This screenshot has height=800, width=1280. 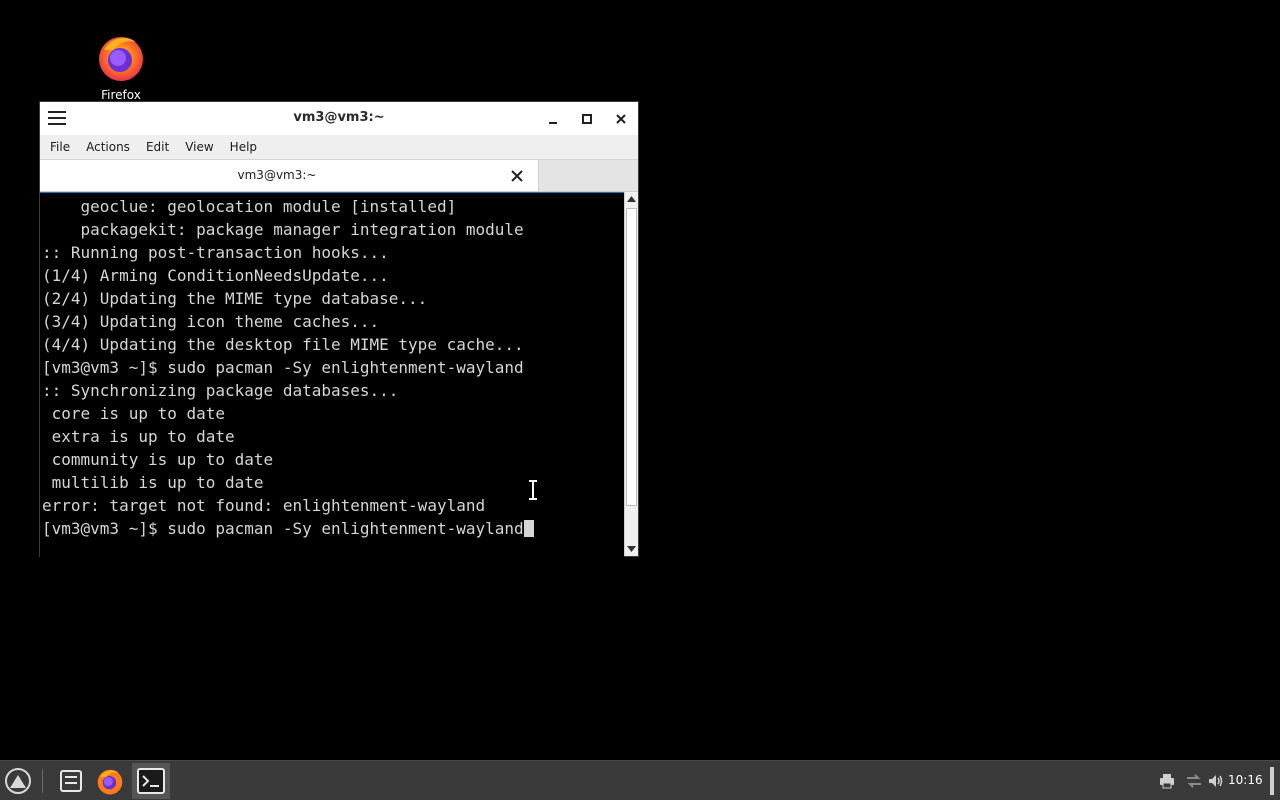 What do you see at coordinates (553, 123) in the screenshot?
I see `minimize-icon` at bounding box center [553, 123].